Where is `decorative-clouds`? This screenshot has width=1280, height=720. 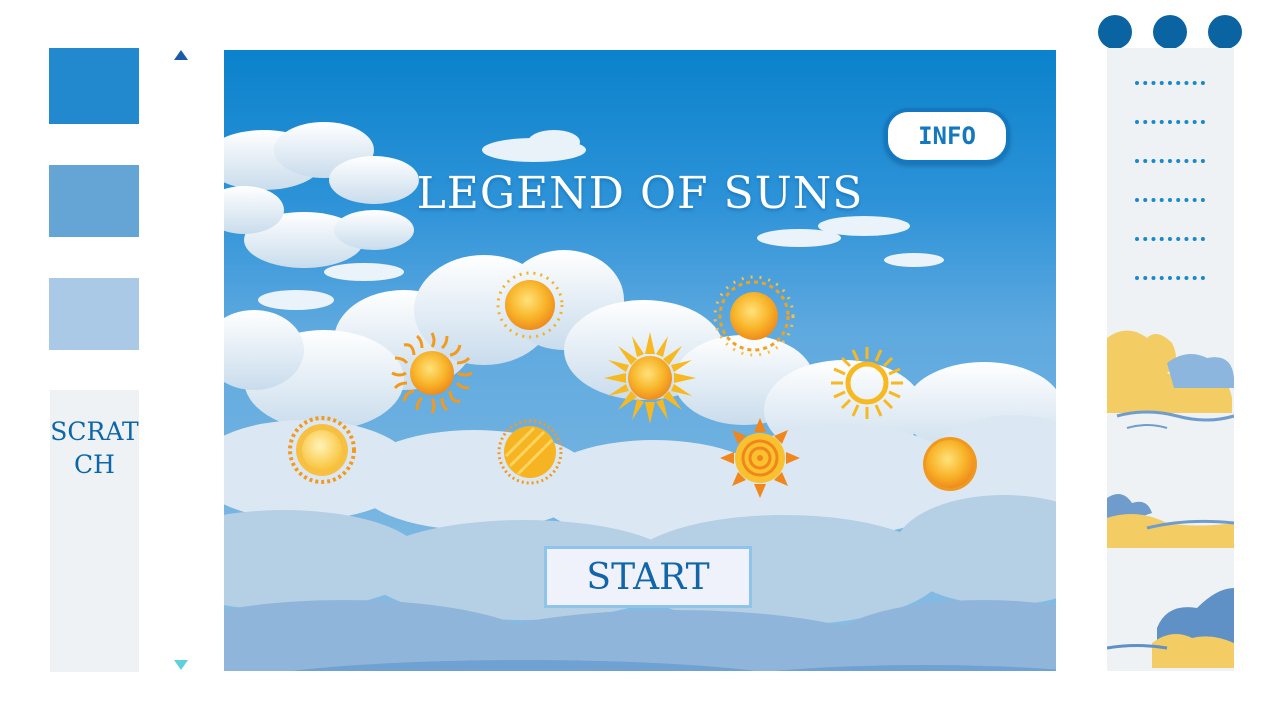
decorative-clouds is located at coordinates (1170, 499).